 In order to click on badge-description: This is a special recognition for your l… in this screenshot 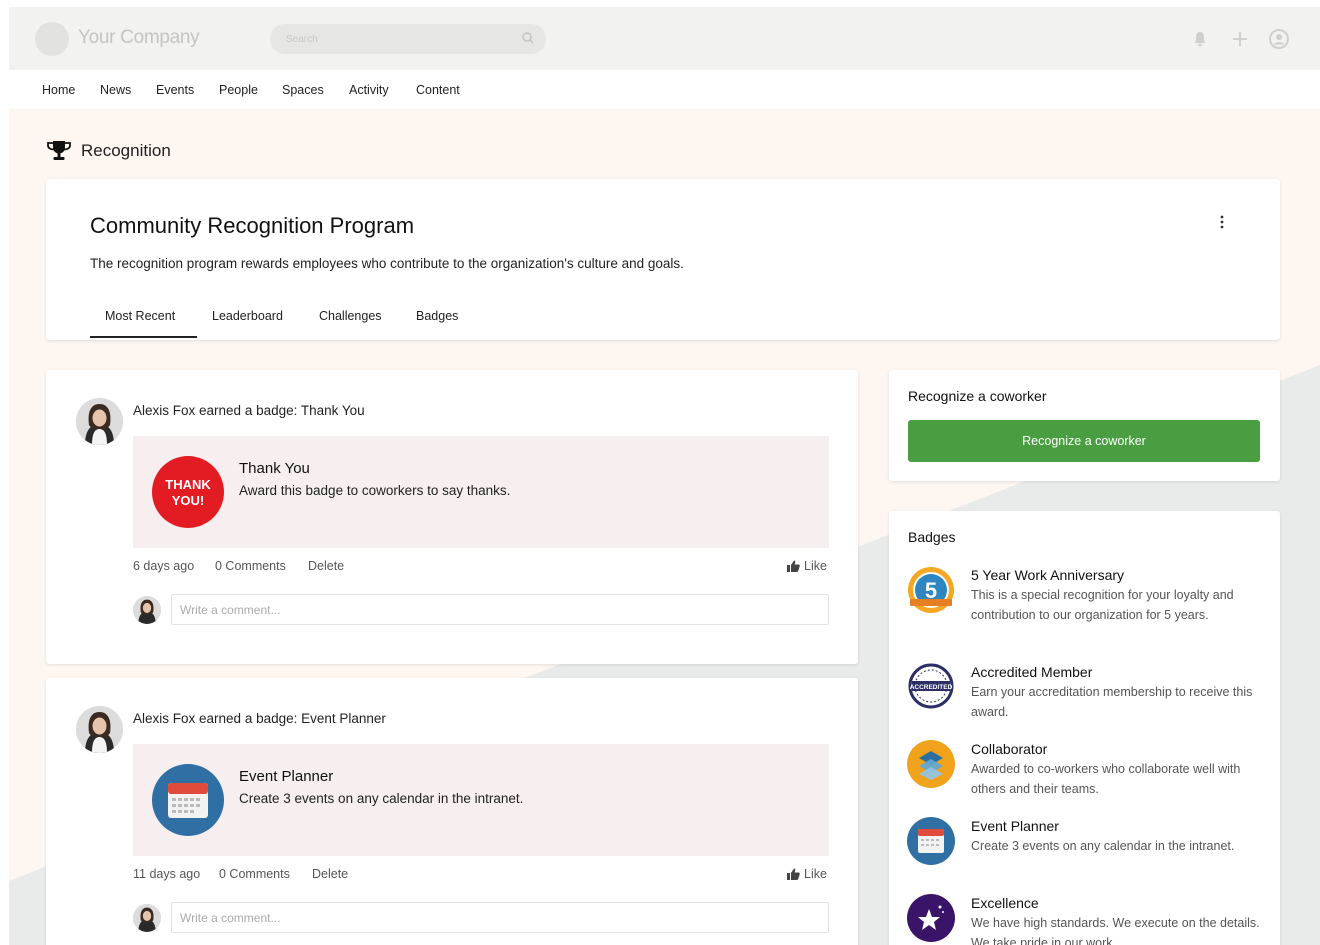, I will do `click(1102, 605)`.